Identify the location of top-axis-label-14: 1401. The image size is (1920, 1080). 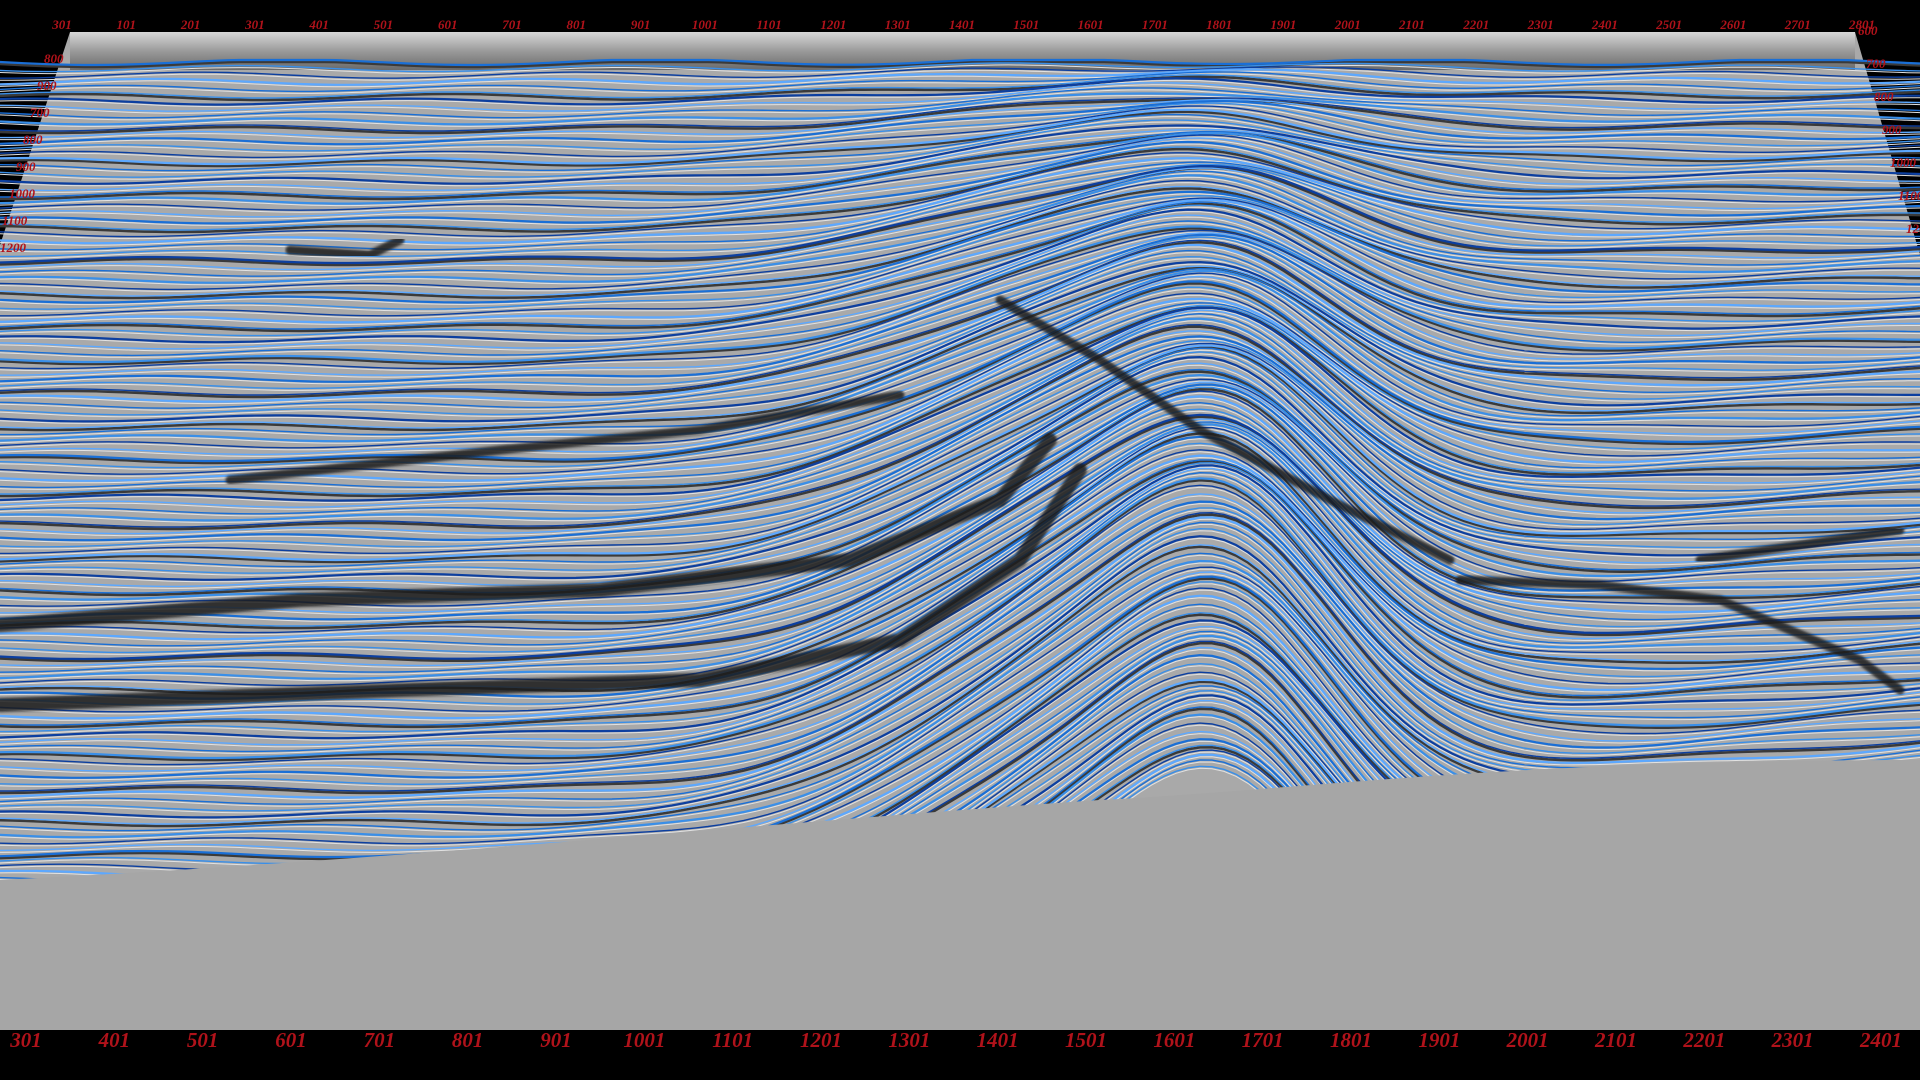
(962, 24).